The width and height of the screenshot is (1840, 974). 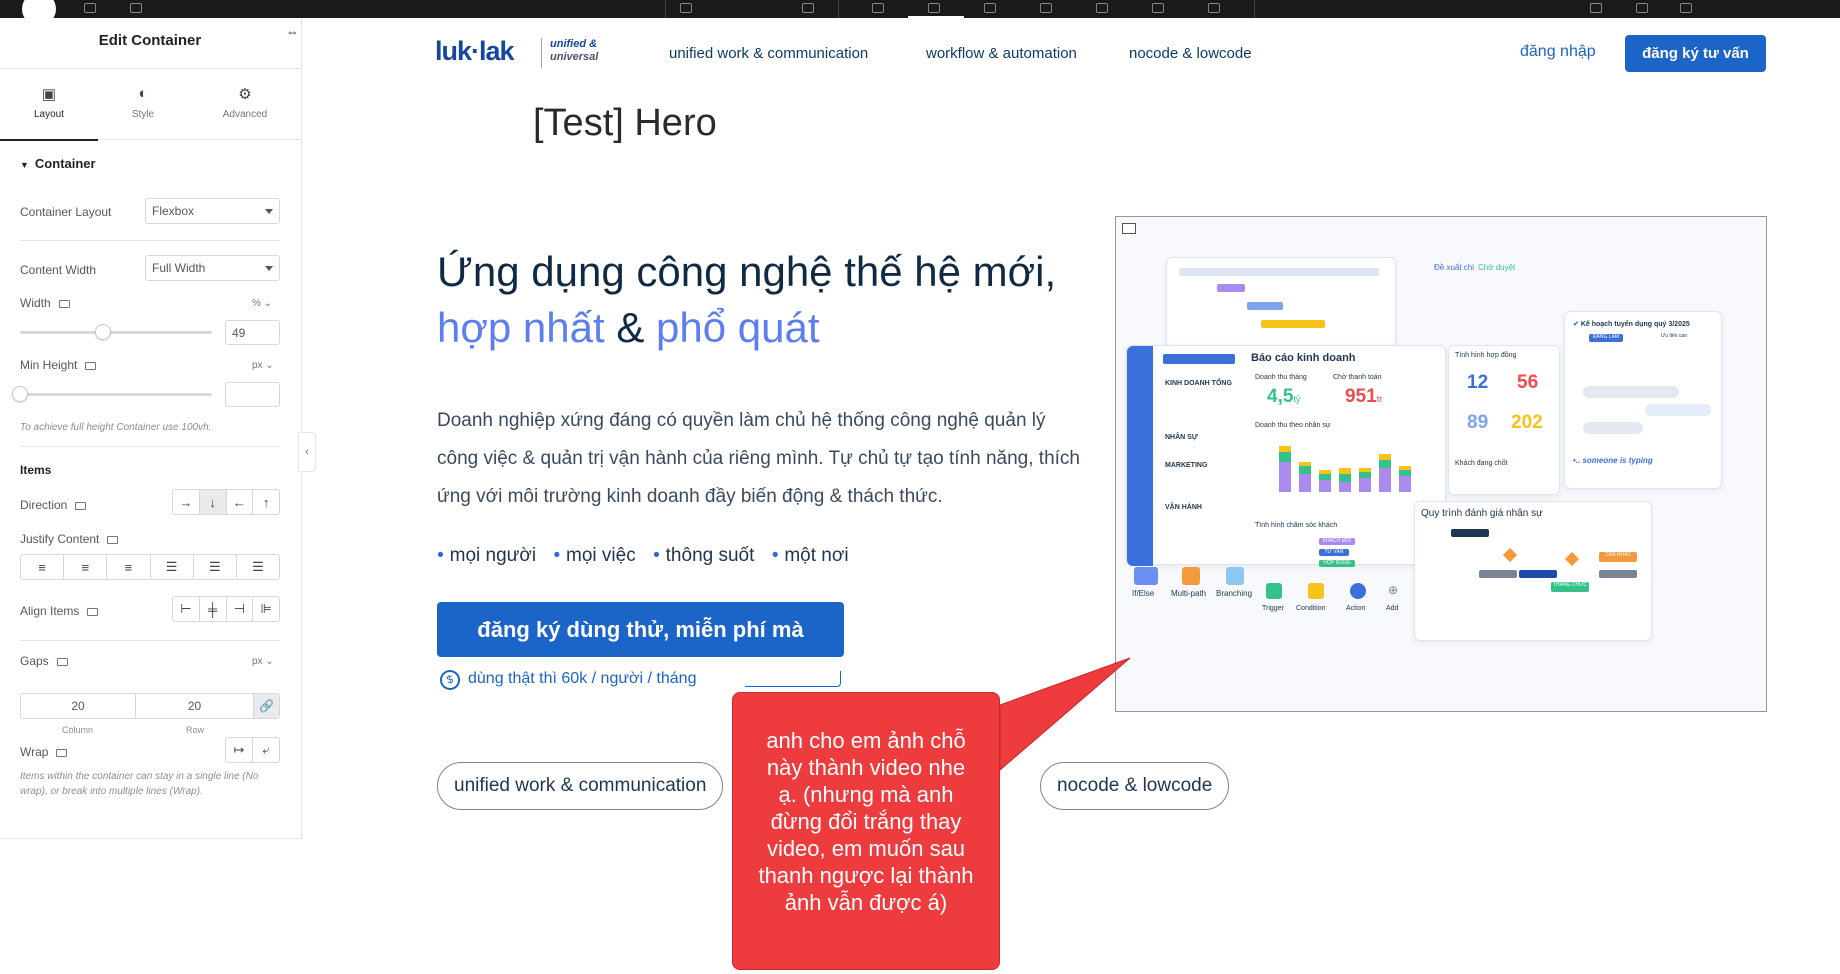 What do you see at coordinates (257, 661) in the screenshot?
I see `gaps-unit: px` at bounding box center [257, 661].